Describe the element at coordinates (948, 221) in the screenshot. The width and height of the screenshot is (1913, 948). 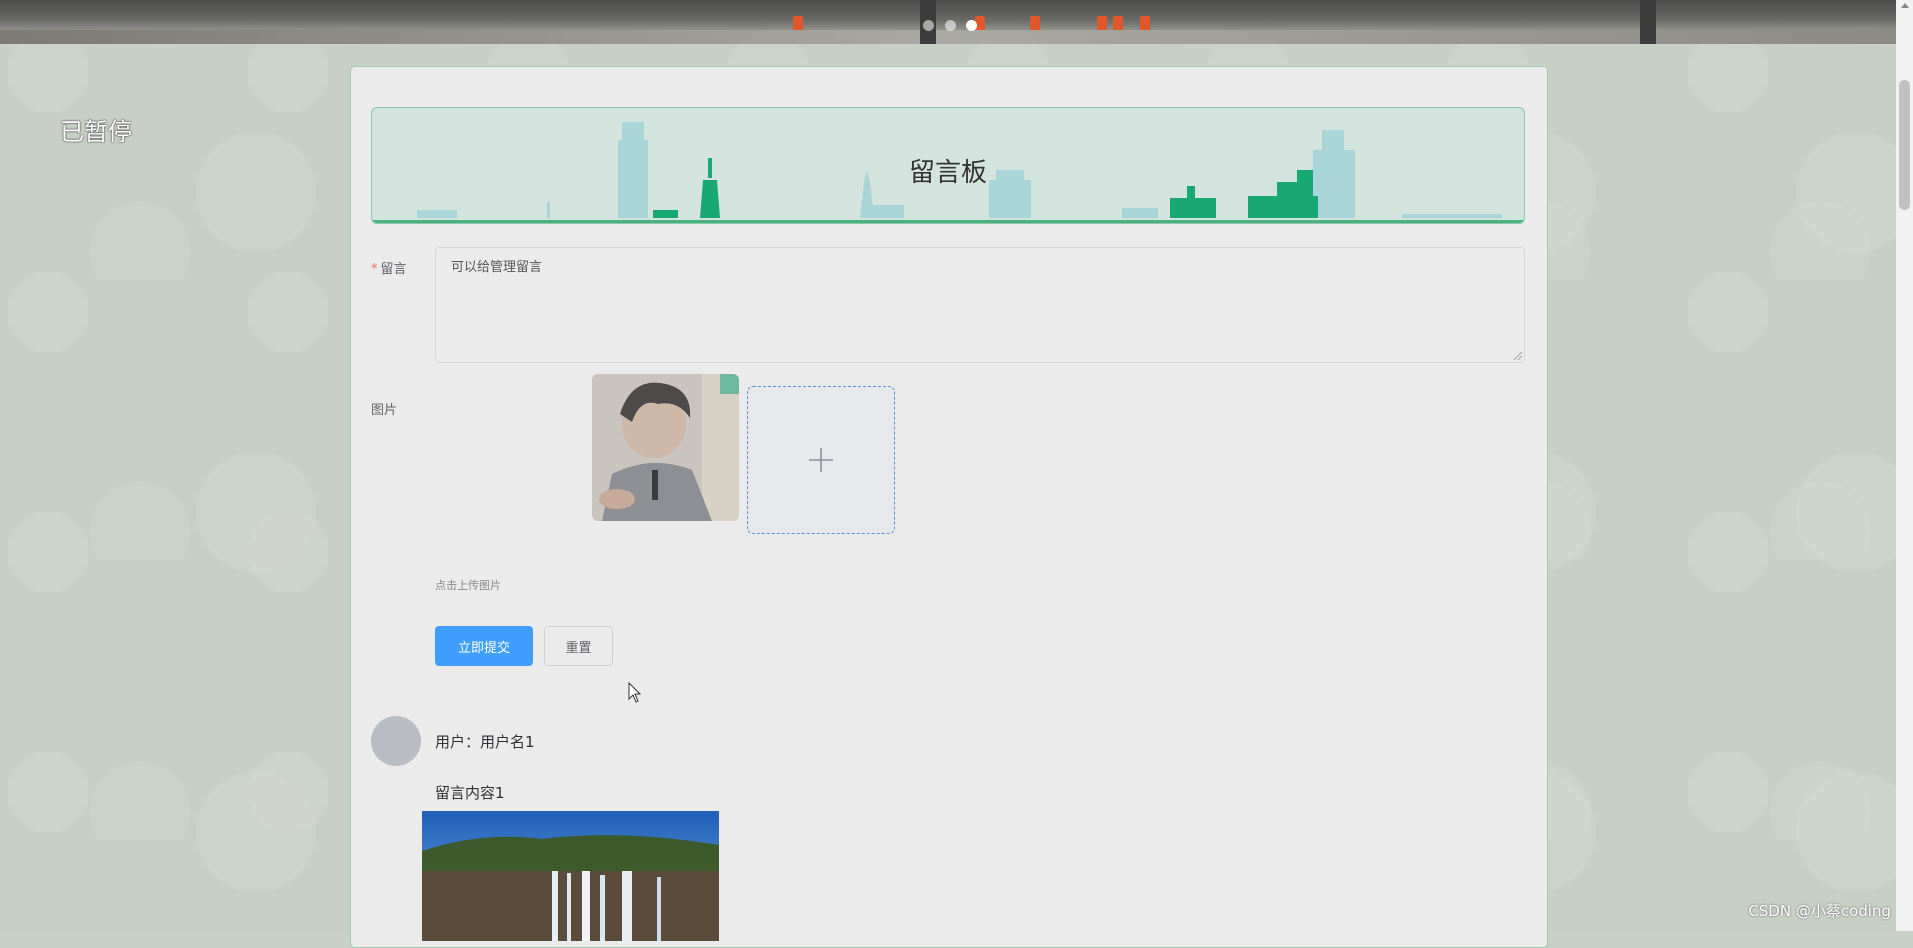
I see `board-baseline` at that location.